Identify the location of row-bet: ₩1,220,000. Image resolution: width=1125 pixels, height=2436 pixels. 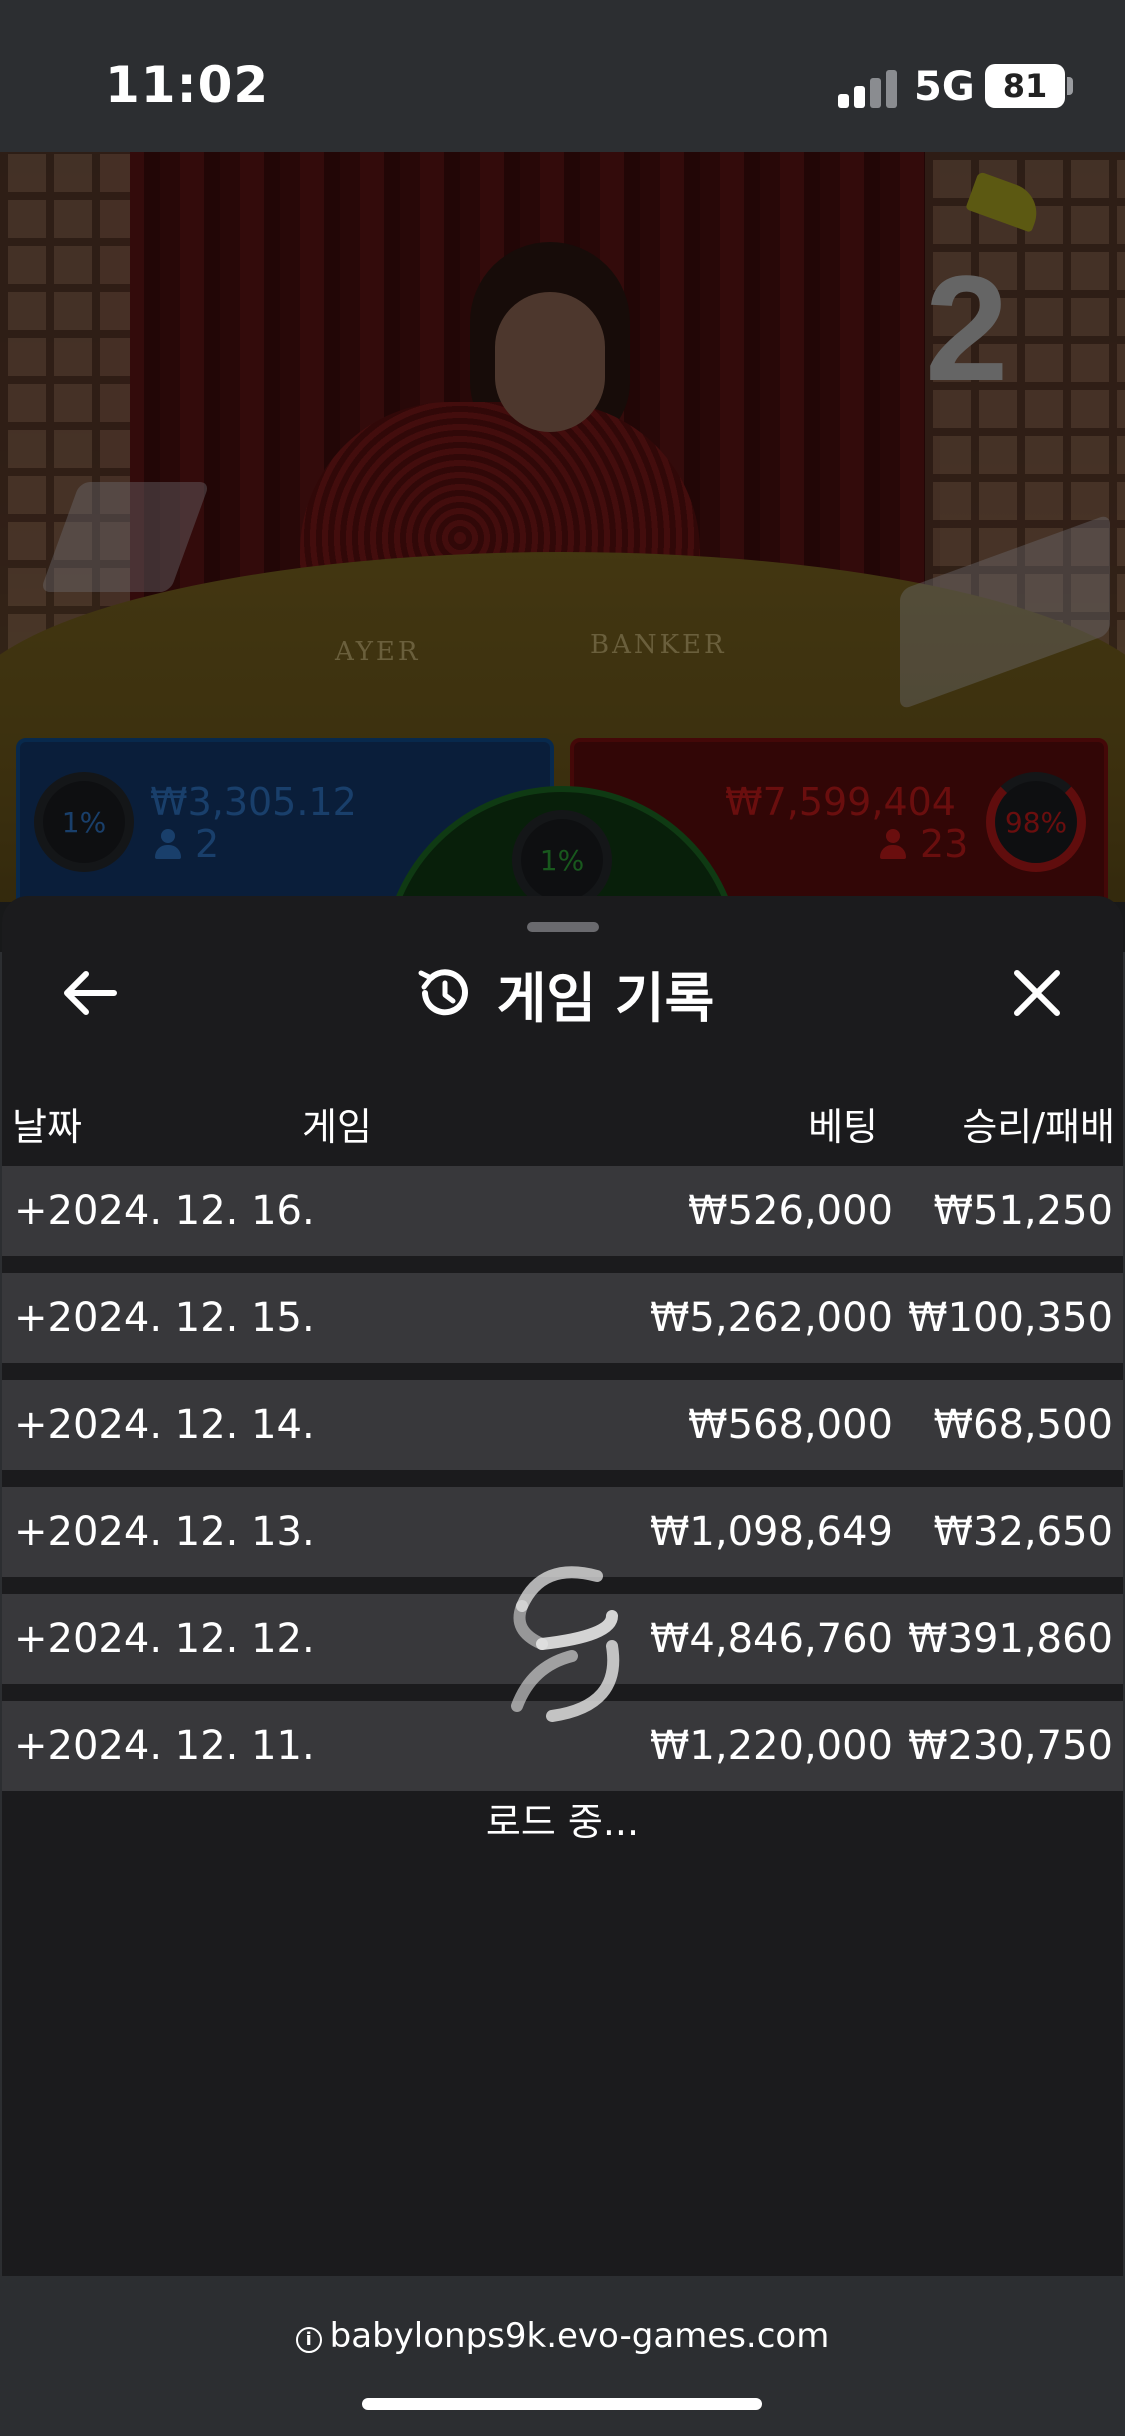
(771, 1746).